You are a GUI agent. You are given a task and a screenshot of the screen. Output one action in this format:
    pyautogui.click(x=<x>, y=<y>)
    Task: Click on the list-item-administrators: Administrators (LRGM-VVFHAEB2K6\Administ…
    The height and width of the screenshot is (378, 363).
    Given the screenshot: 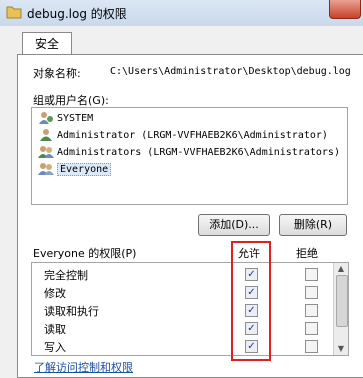 What is the action you would take?
    pyautogui.click(x=189, y=152)
    